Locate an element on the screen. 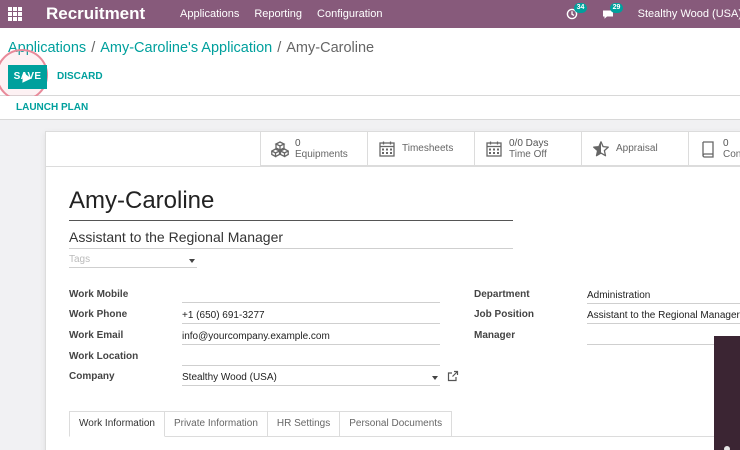  contracts-count: 0 is located at coordinates (726, 143).